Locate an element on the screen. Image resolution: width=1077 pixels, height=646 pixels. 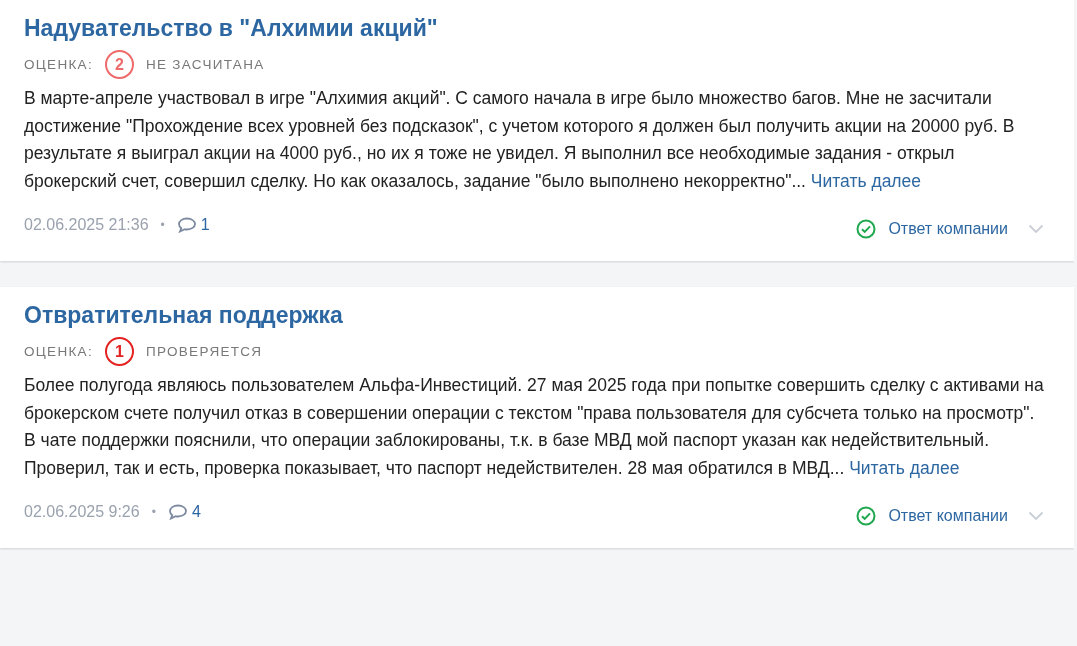
review-status: НЕ ЗАСЧИТАНА is located at coordinates (205, 64).